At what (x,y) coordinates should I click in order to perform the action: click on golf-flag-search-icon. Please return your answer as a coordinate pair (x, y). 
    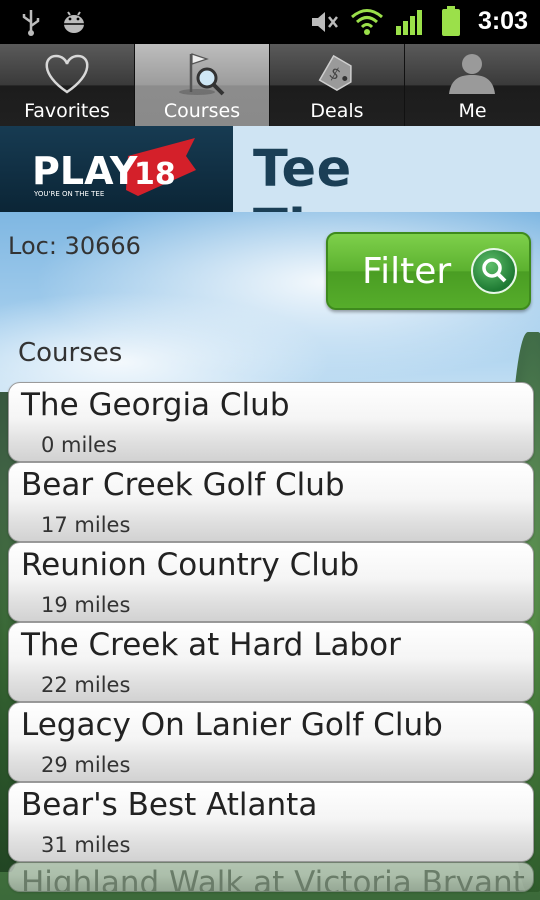
    Looking at the image, I should click on (202, 74).